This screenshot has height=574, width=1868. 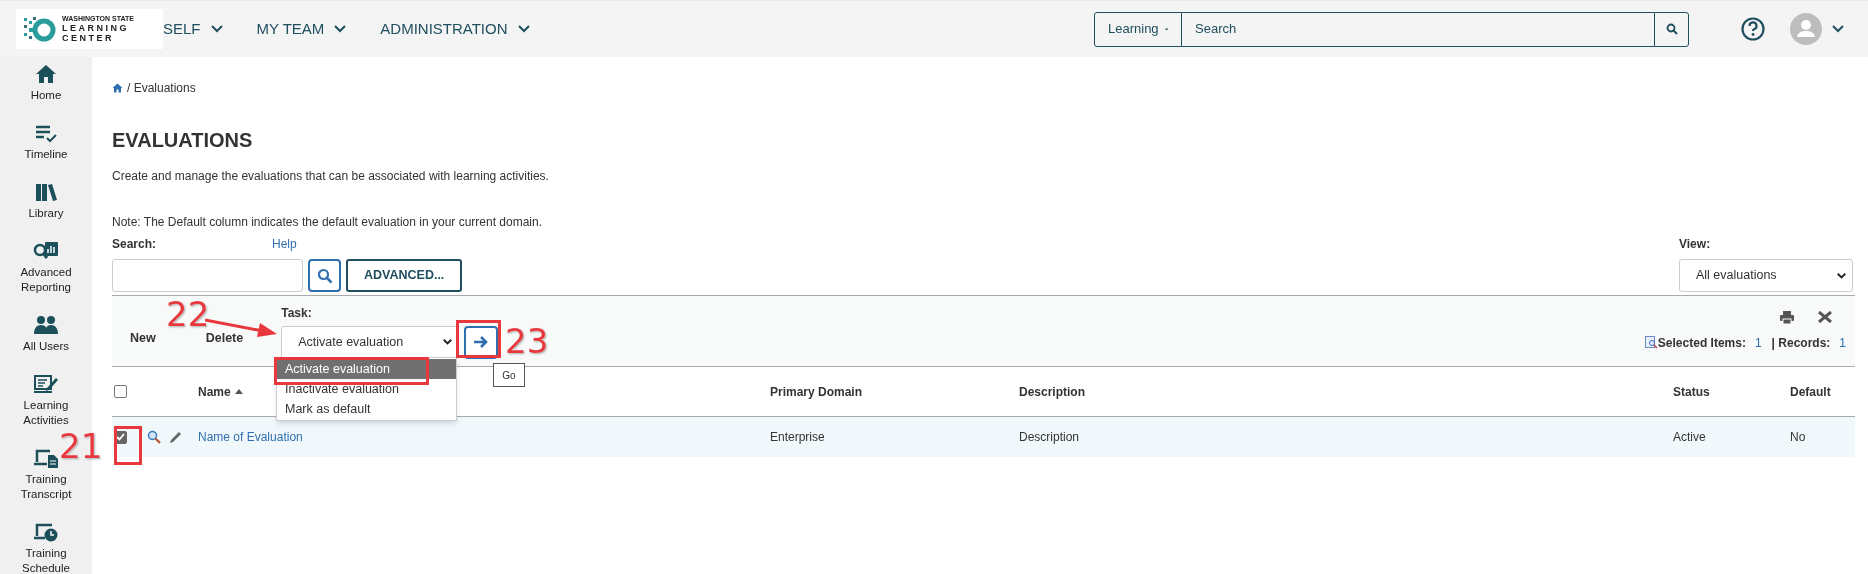 What do you see at coordinates (46, 192) in the screenshot?
I see `books-icon` at bounding box center [46, 192].